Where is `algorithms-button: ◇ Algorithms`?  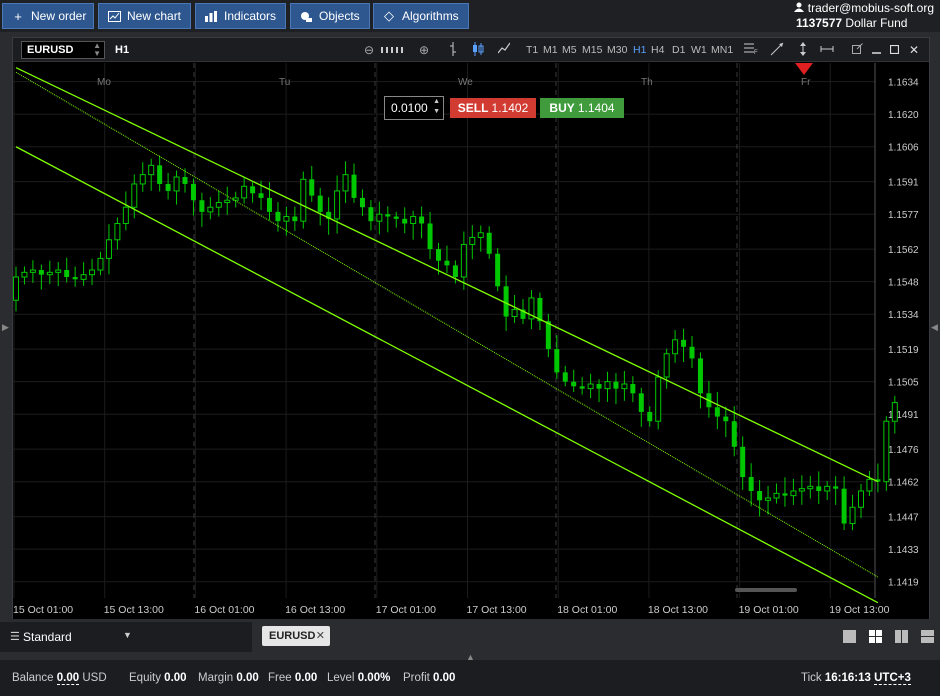
algorithms-button: ◇ Algorithms is located at coordinates (421, 16).